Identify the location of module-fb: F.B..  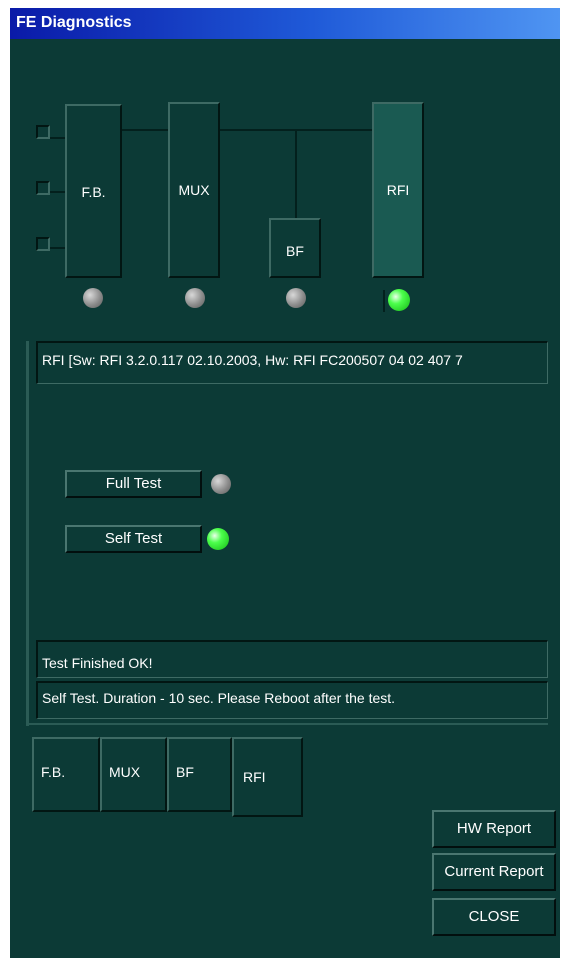
(93, 191).